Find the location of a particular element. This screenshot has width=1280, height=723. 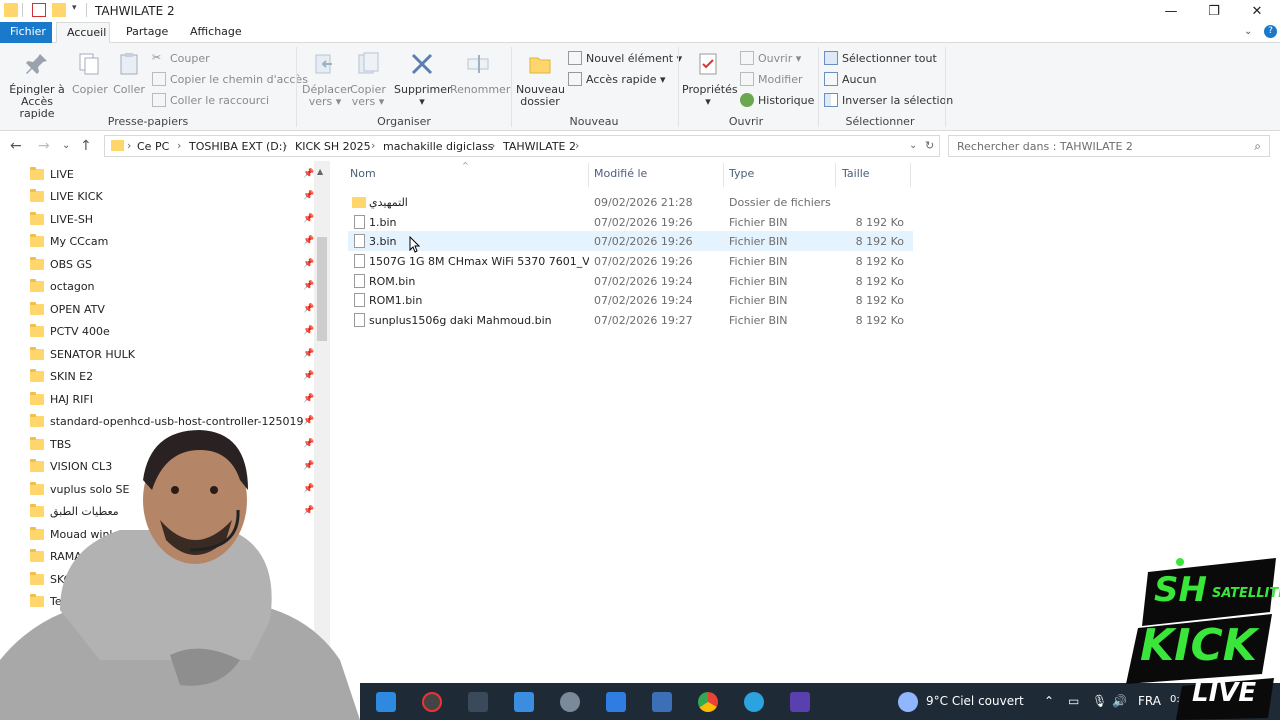

up-arrow-icon: ↑ is located at coordinates (86, 146).